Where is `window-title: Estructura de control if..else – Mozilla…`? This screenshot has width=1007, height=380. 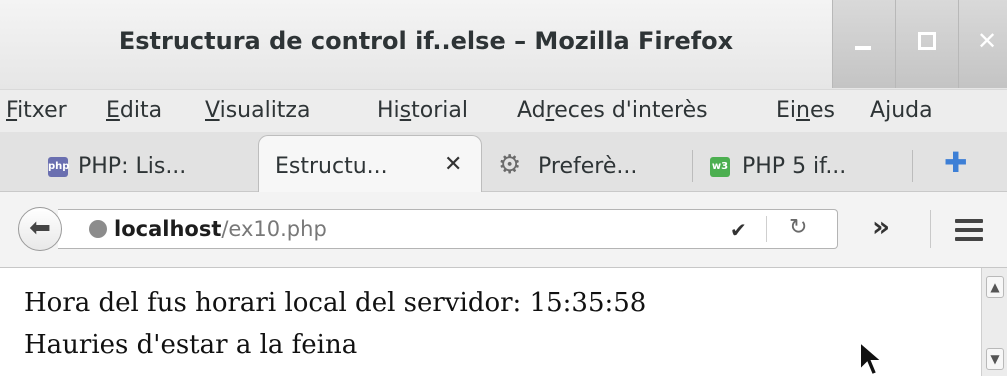
window-title: Estructura de control if..else – Mozilla… is located at coordinates (426, 41).